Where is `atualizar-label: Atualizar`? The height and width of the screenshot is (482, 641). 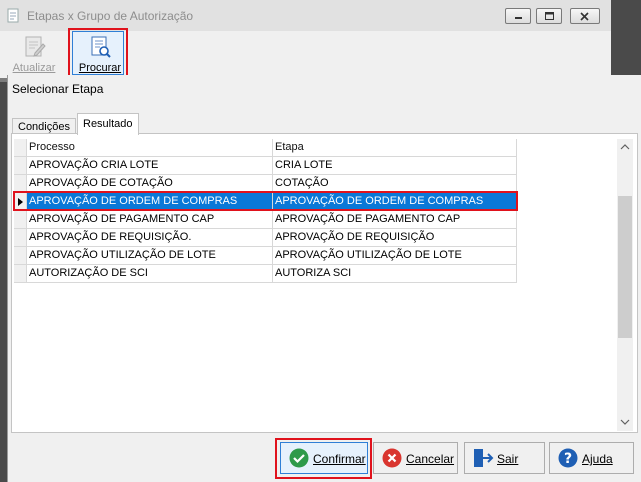 atualizar-label: Atualizar is located at coordinates (34, 68).